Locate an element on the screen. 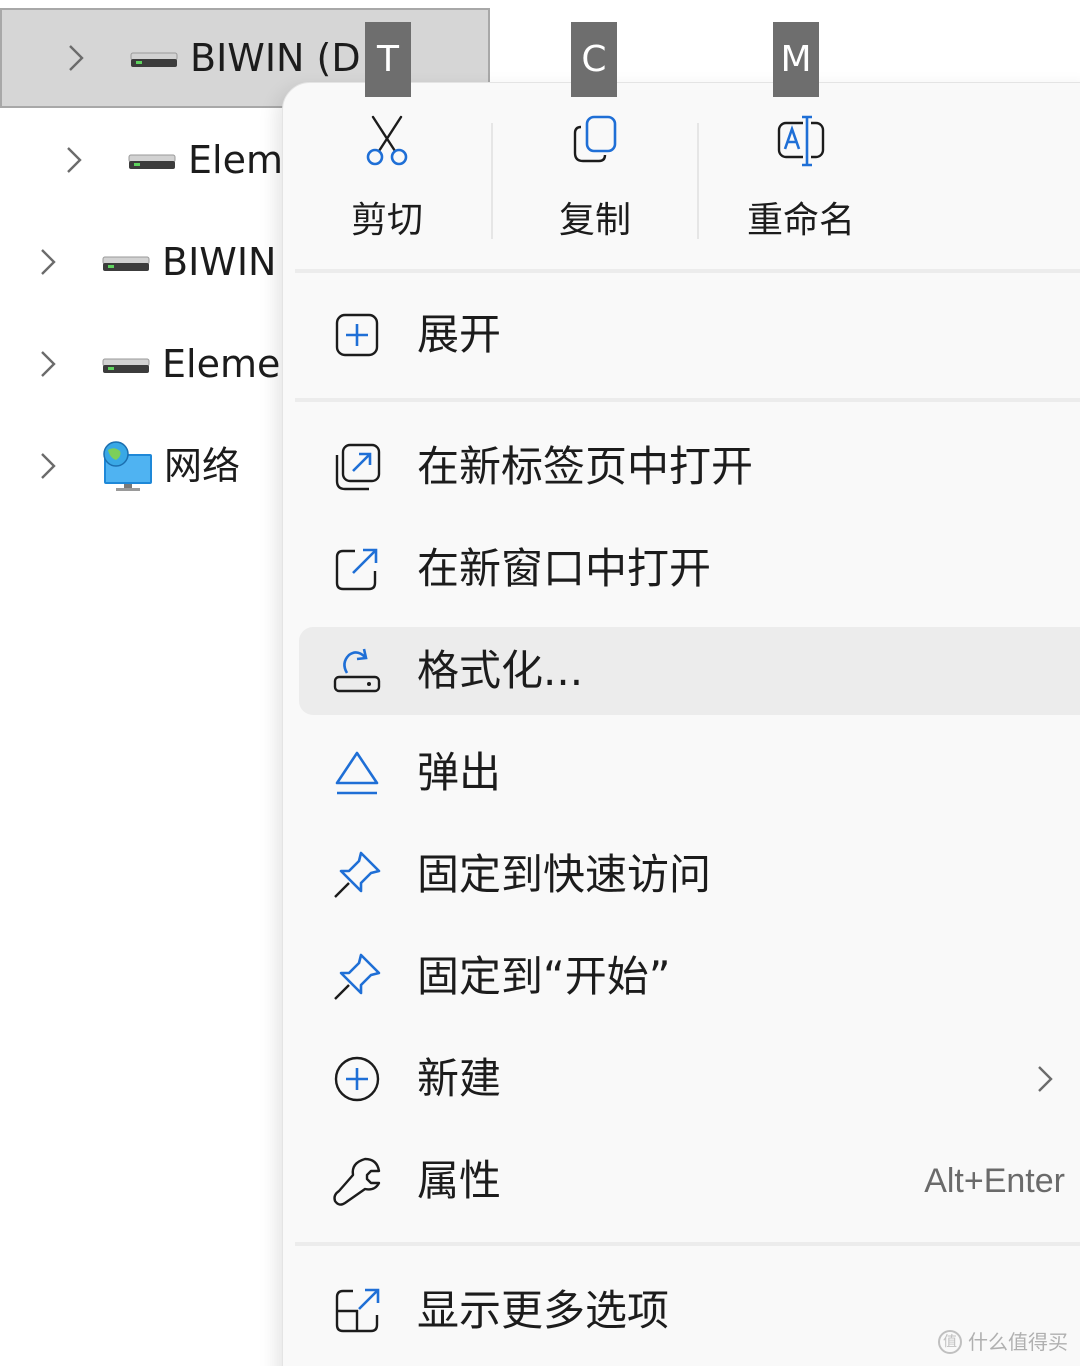 The image size is (1080, 1366). watermark-text: 什么值得买 is located at coordinates (1018, 1342).